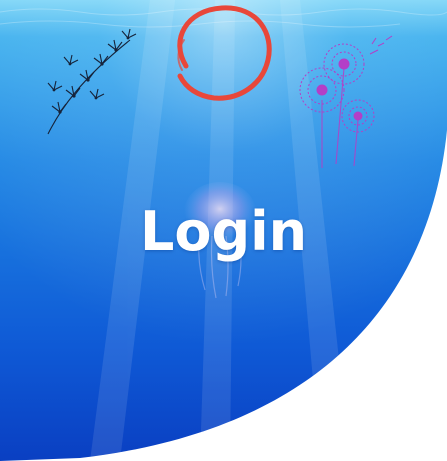  I want to click on login-title: Login, so click(223, 231).